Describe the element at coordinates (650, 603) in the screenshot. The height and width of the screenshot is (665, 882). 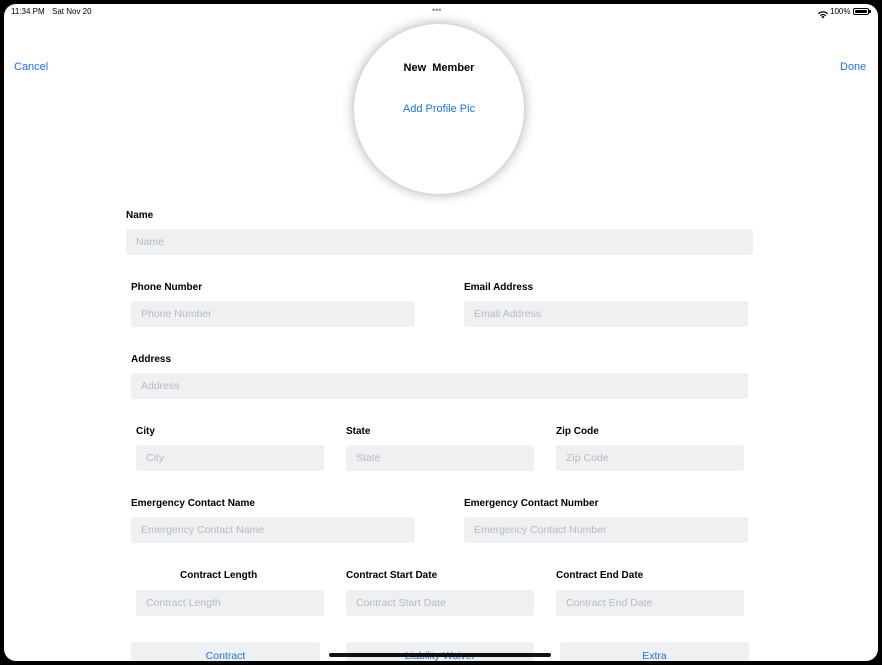
I see `contract-end-date-field: Contract End Date` at that location.